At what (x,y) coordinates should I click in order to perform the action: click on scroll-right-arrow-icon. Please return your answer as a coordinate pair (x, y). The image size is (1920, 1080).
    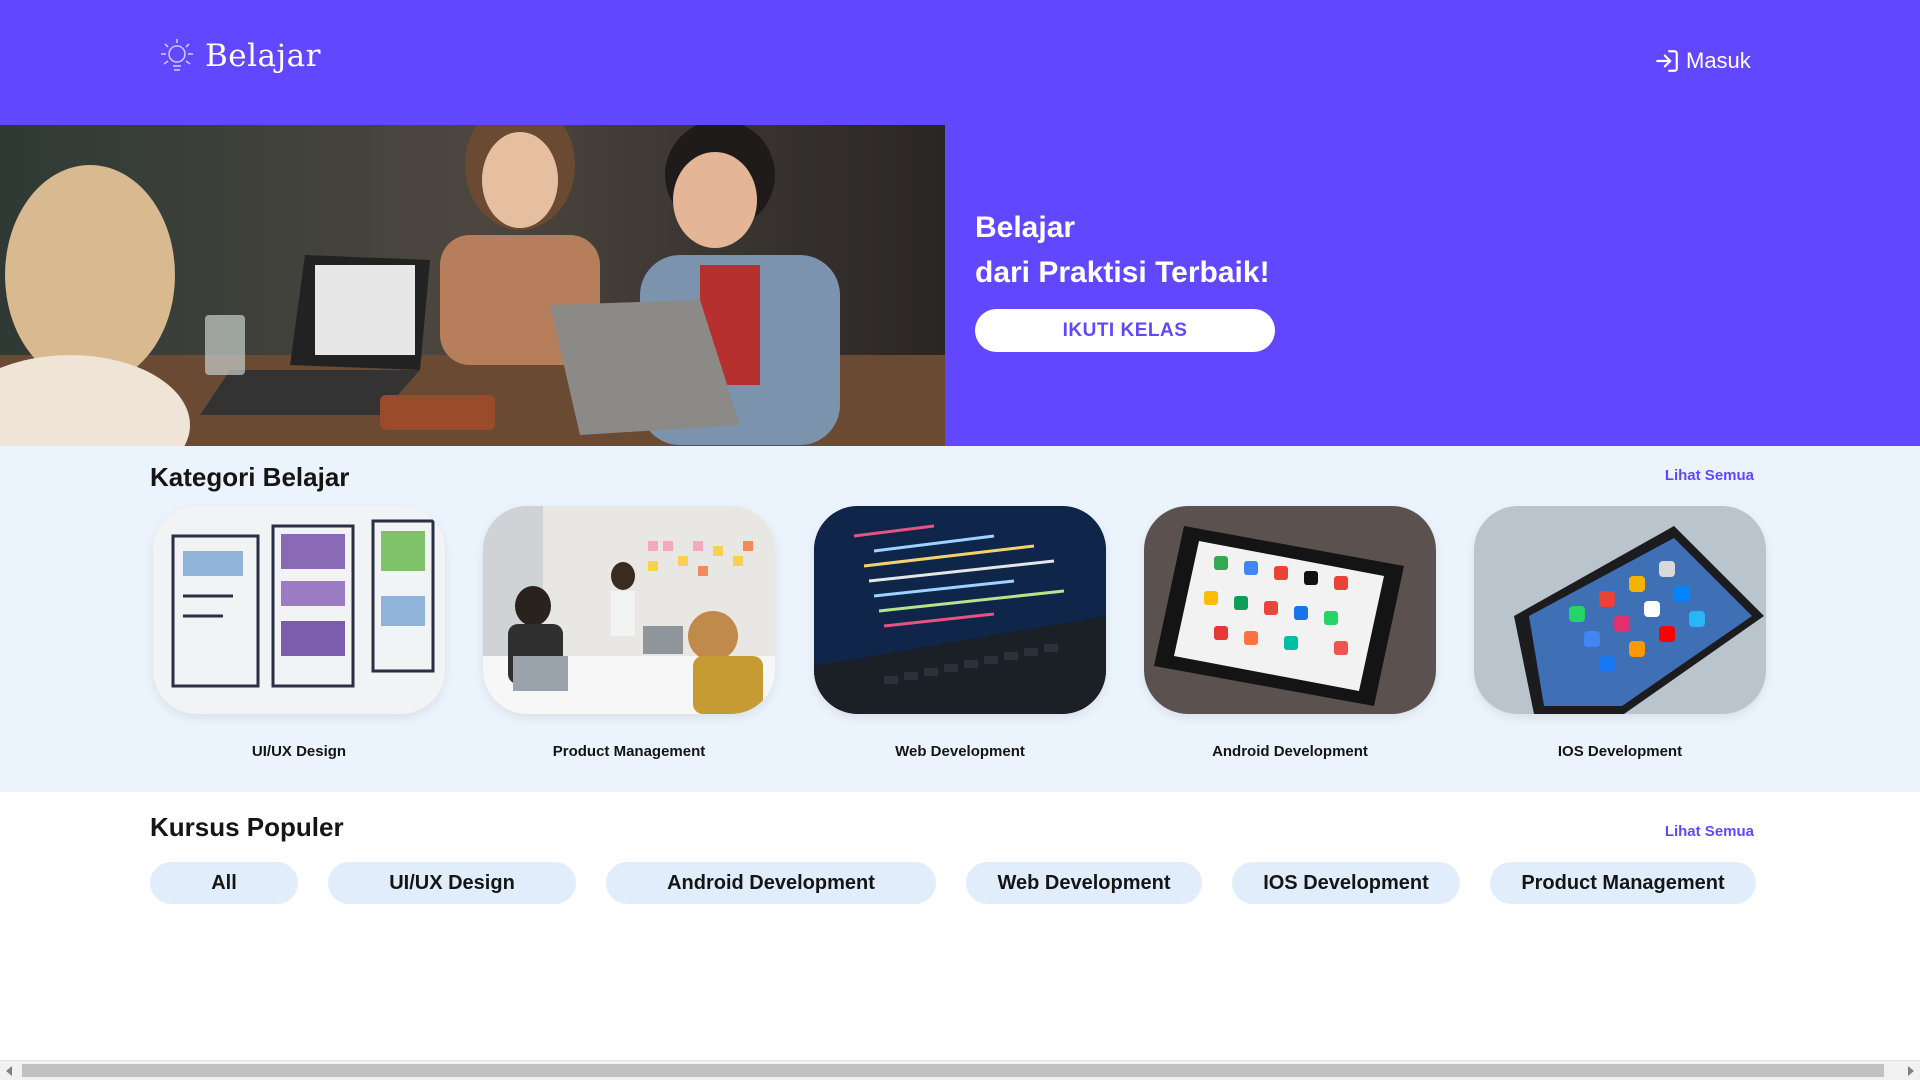
    Looking at the image, I should click on (1911, 1071).